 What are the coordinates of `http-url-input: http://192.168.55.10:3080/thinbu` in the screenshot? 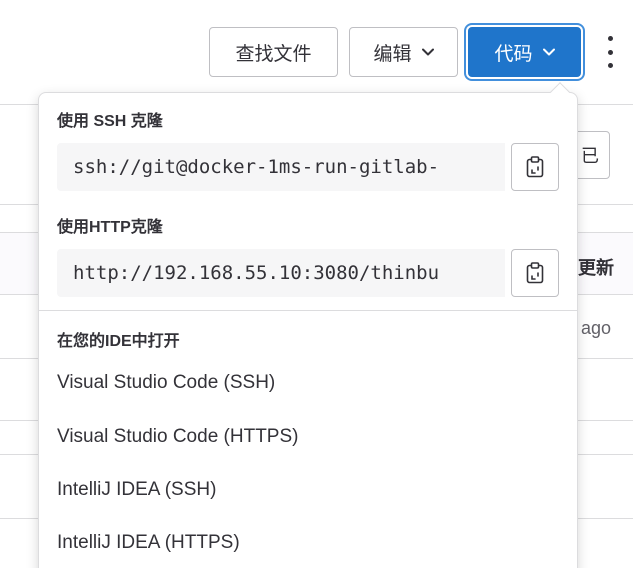 It's located at (281, 273).